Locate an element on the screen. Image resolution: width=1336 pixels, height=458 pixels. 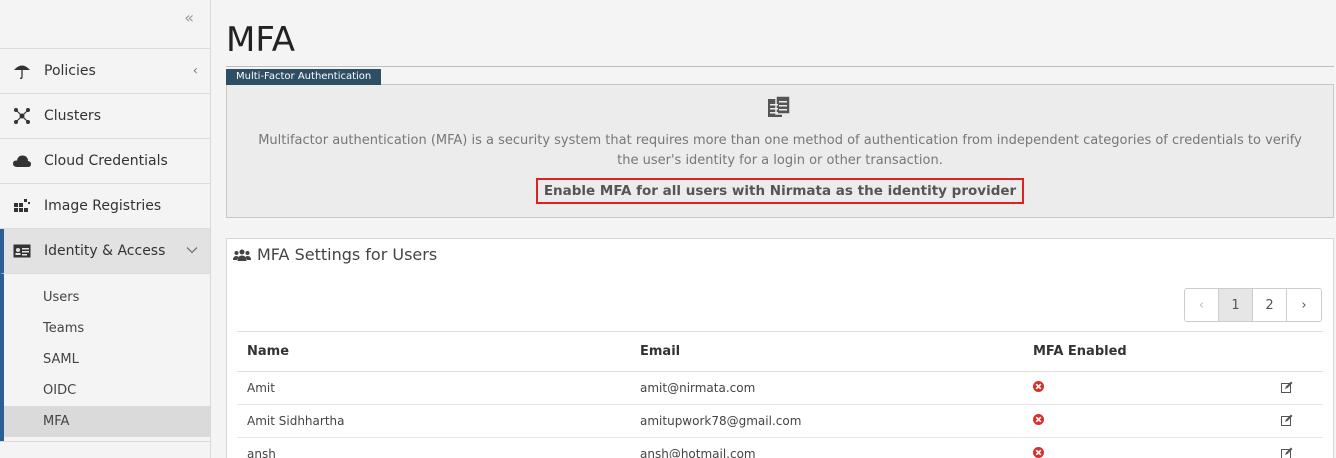
umbrella-icon is located at coordinates (22, 71).